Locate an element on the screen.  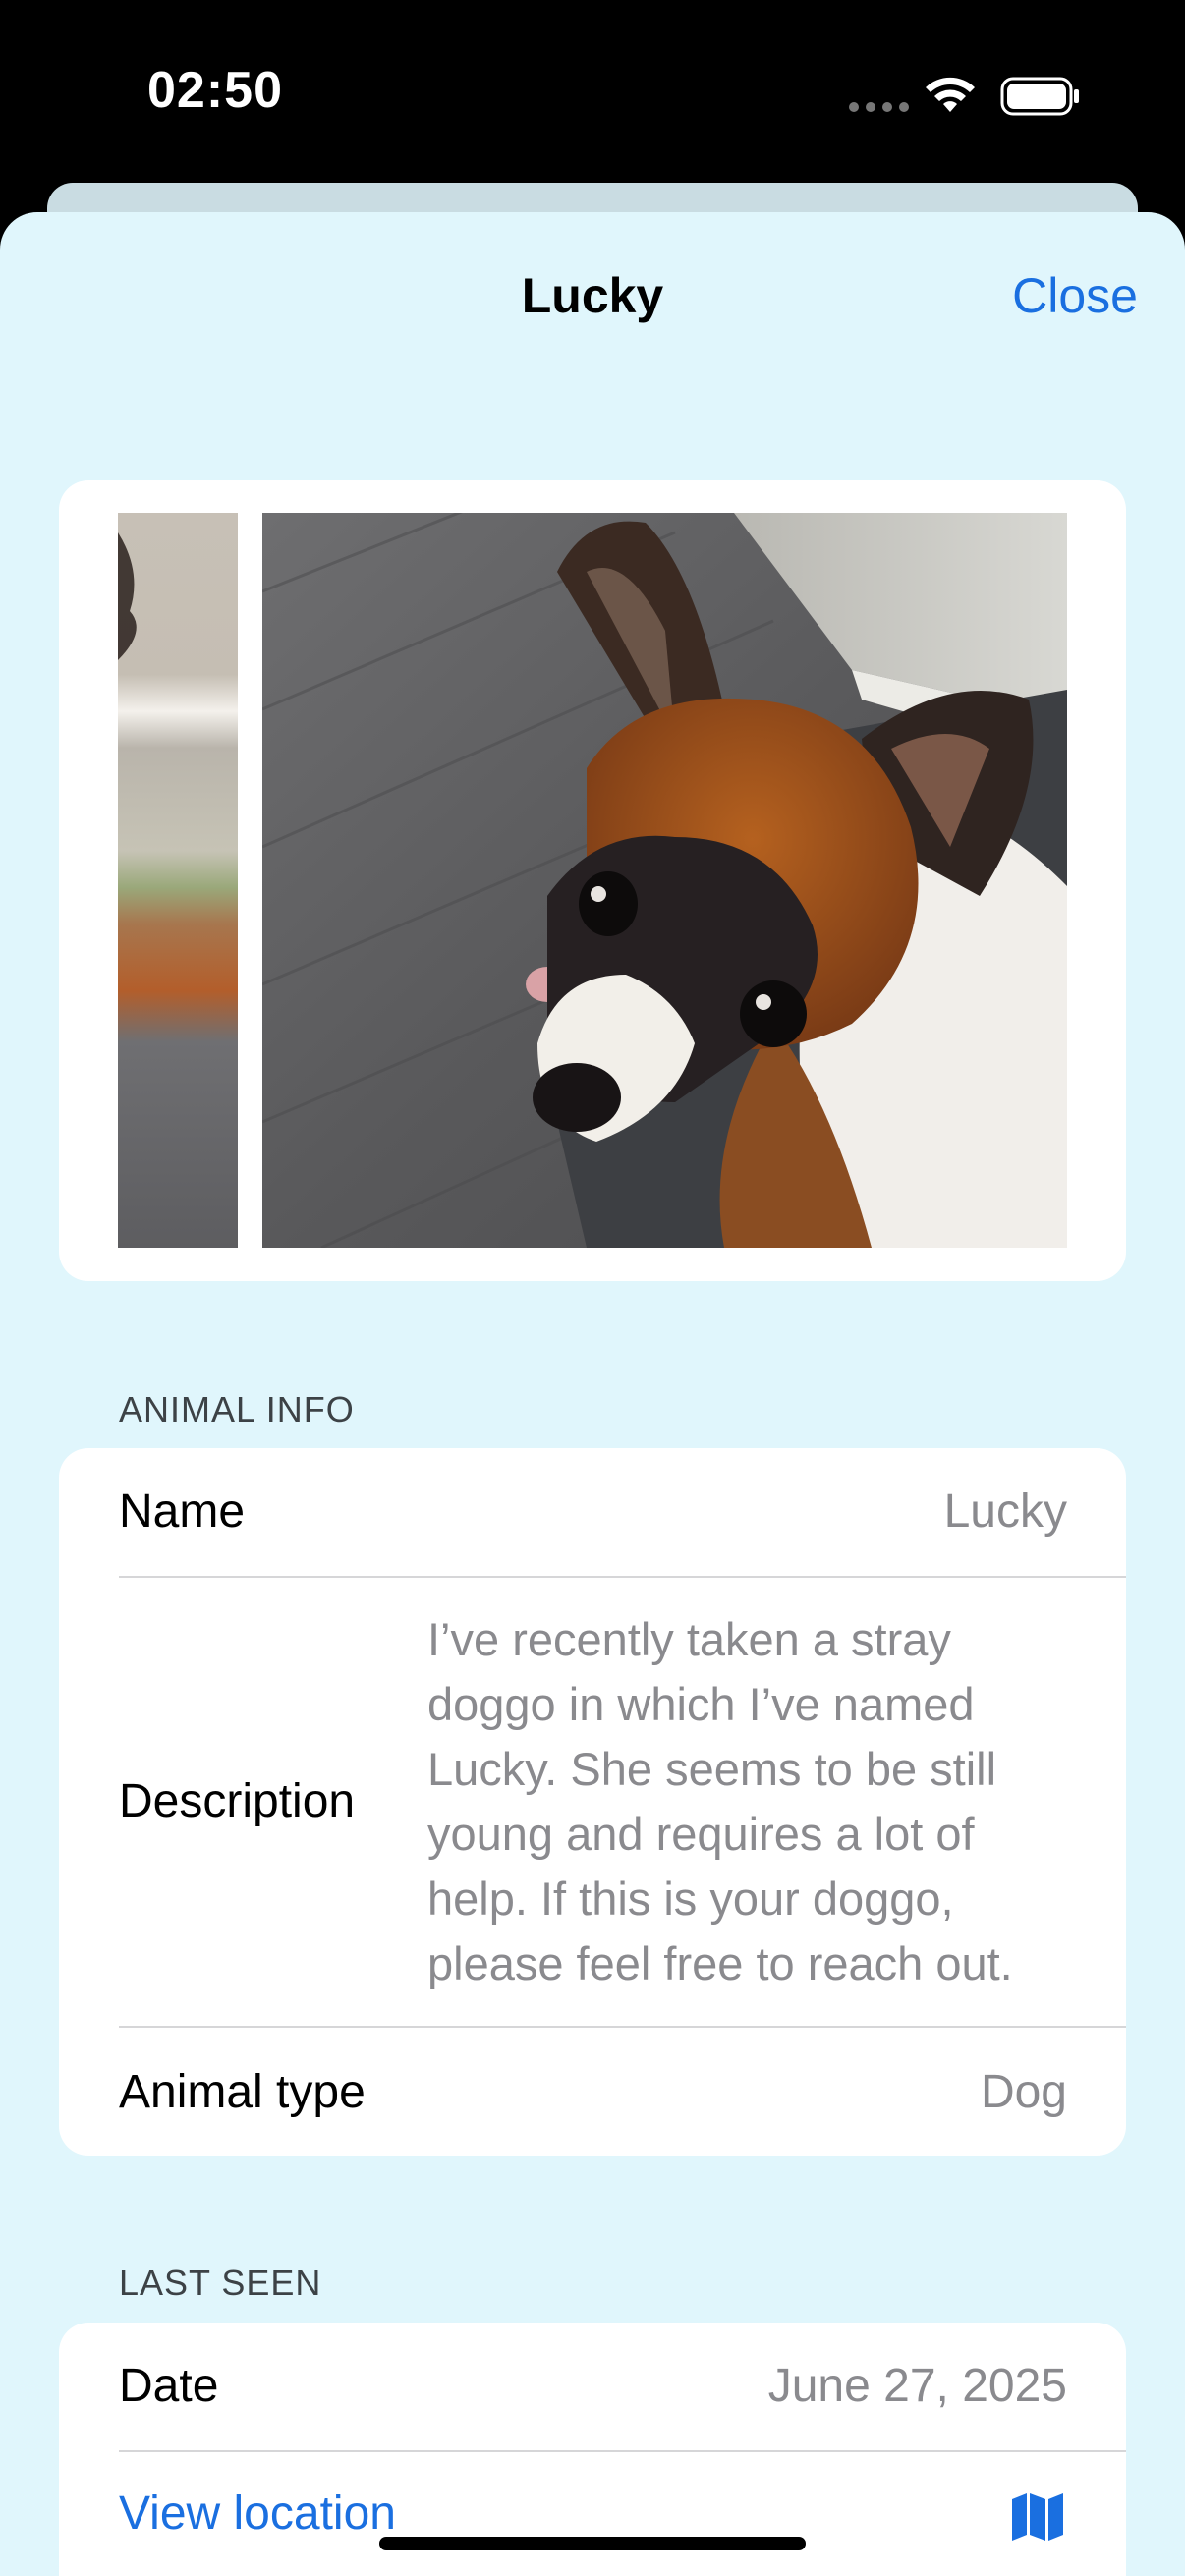
animal-info-header: ANIMAL INFO is located at coordinates (237, 1409).